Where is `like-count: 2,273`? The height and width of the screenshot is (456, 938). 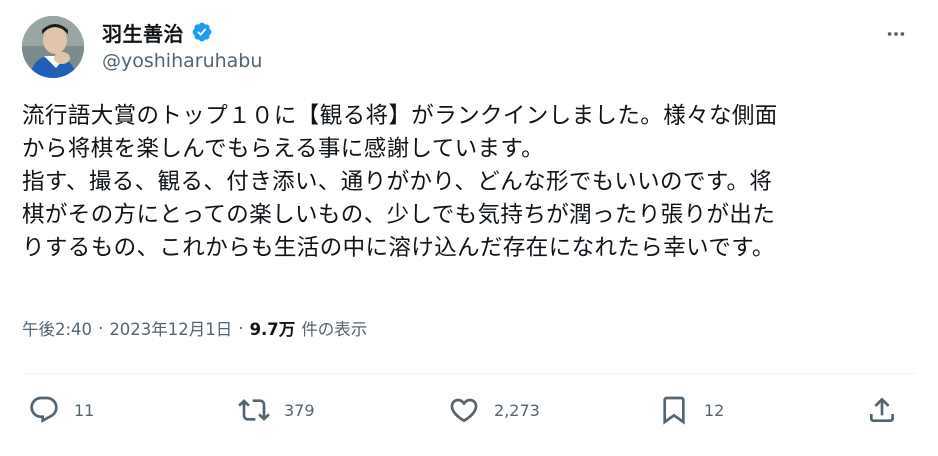
like-count: 2,273 is located at coordinates (517, 410).